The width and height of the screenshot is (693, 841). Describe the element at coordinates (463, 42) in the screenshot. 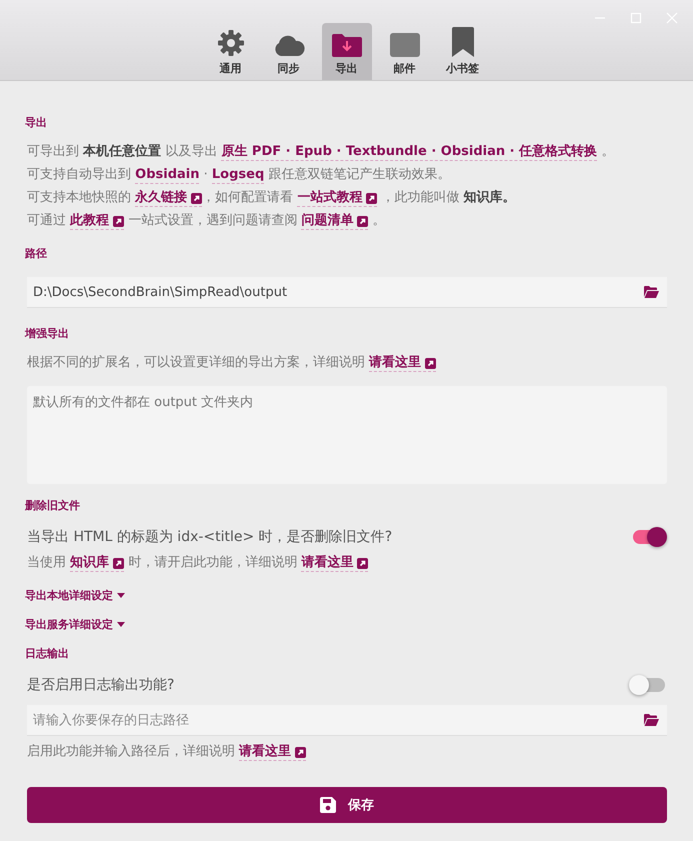

I see `bookmark-icon` at that location.